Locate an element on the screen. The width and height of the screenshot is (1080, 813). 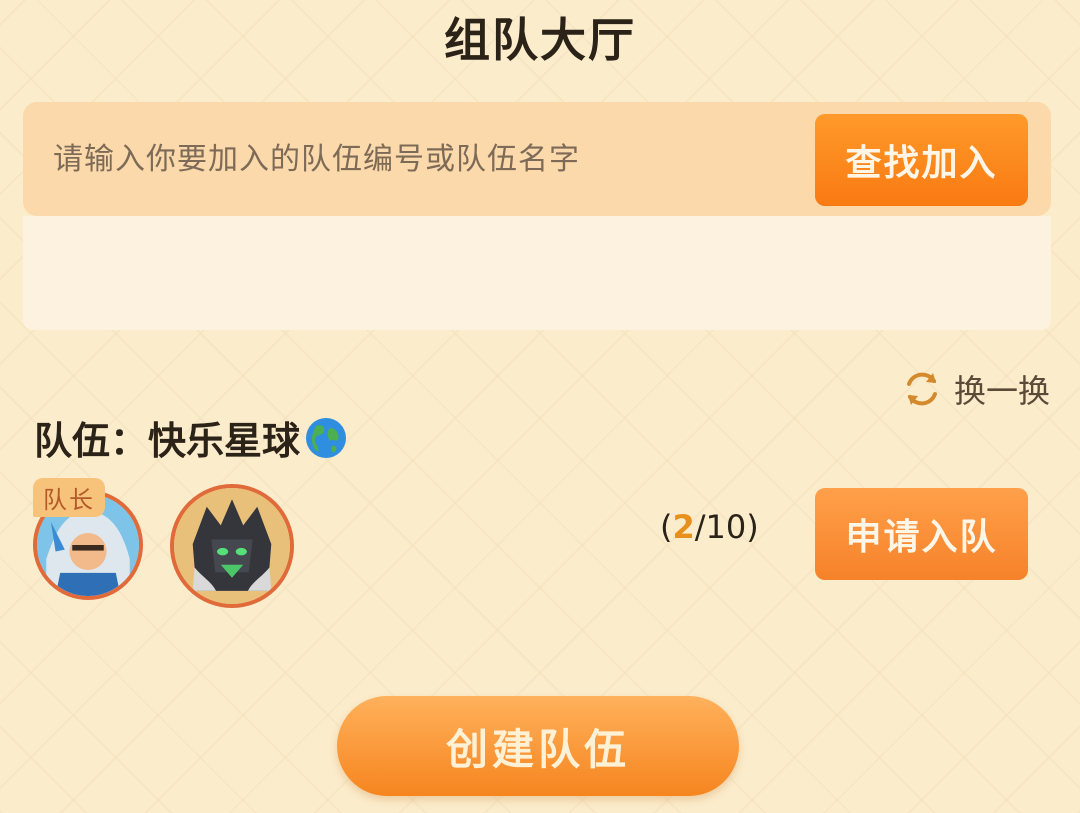
team-name-text: 队伍：快乐星球 is located at coordinates (167, 441).